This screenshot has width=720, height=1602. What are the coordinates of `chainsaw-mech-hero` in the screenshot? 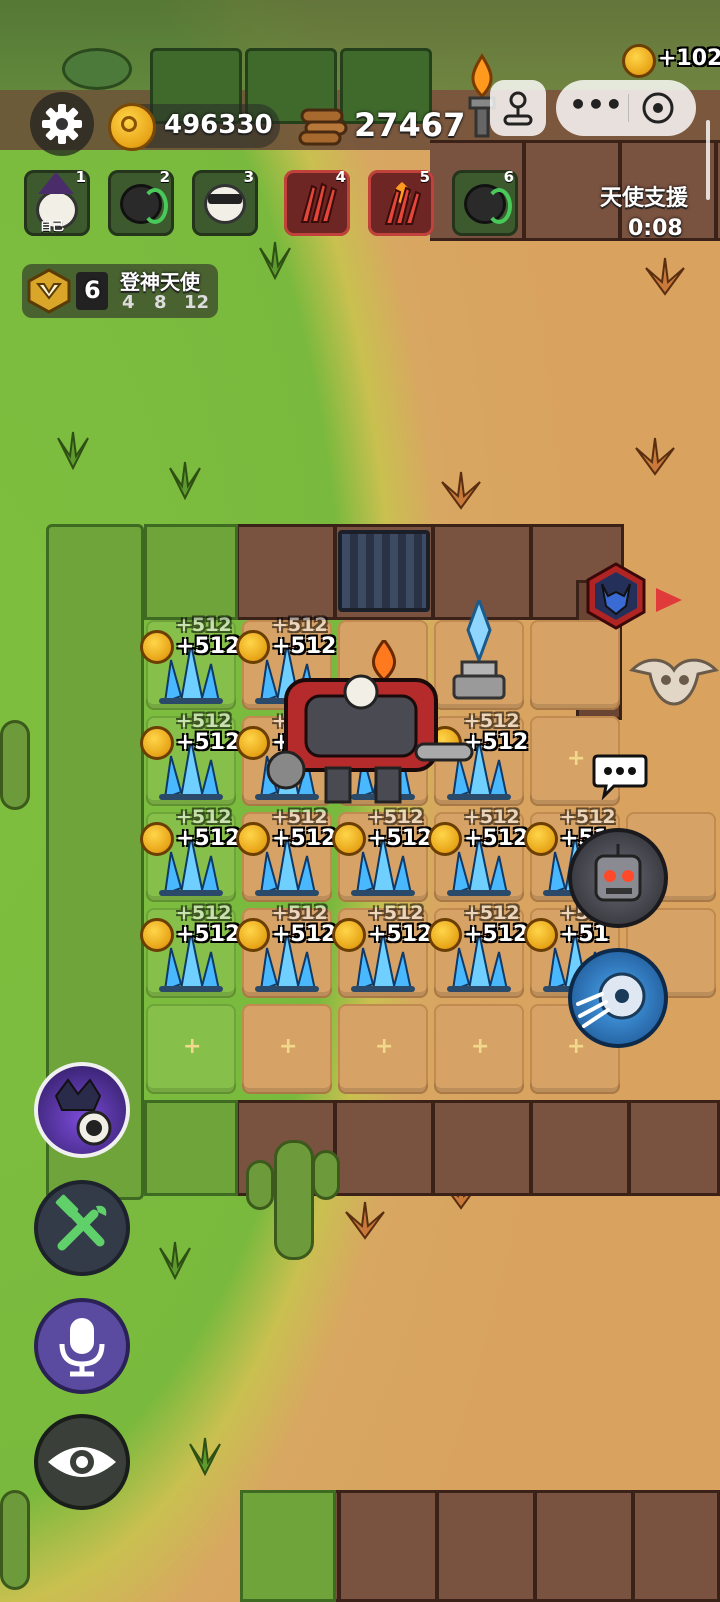 It's located at (371, 723).